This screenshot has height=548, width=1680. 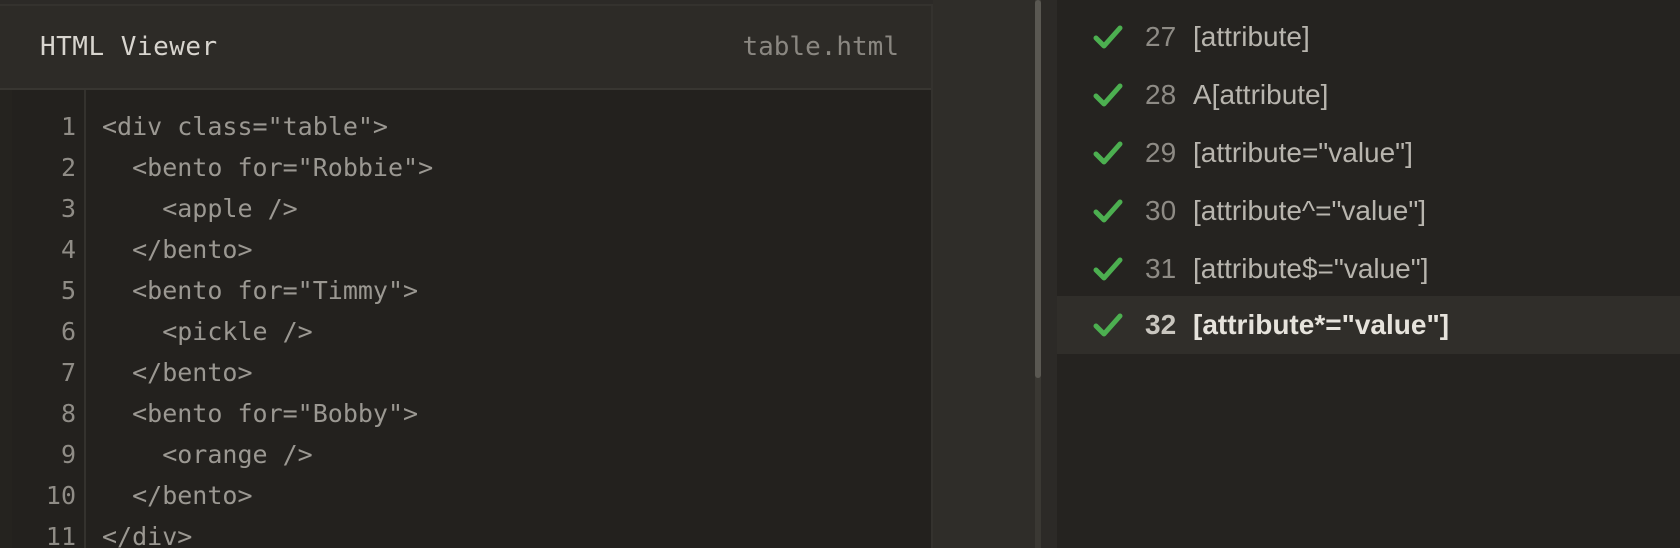 I want to click on level-name: [attribute*="value"], so click(x=1321, y=324).